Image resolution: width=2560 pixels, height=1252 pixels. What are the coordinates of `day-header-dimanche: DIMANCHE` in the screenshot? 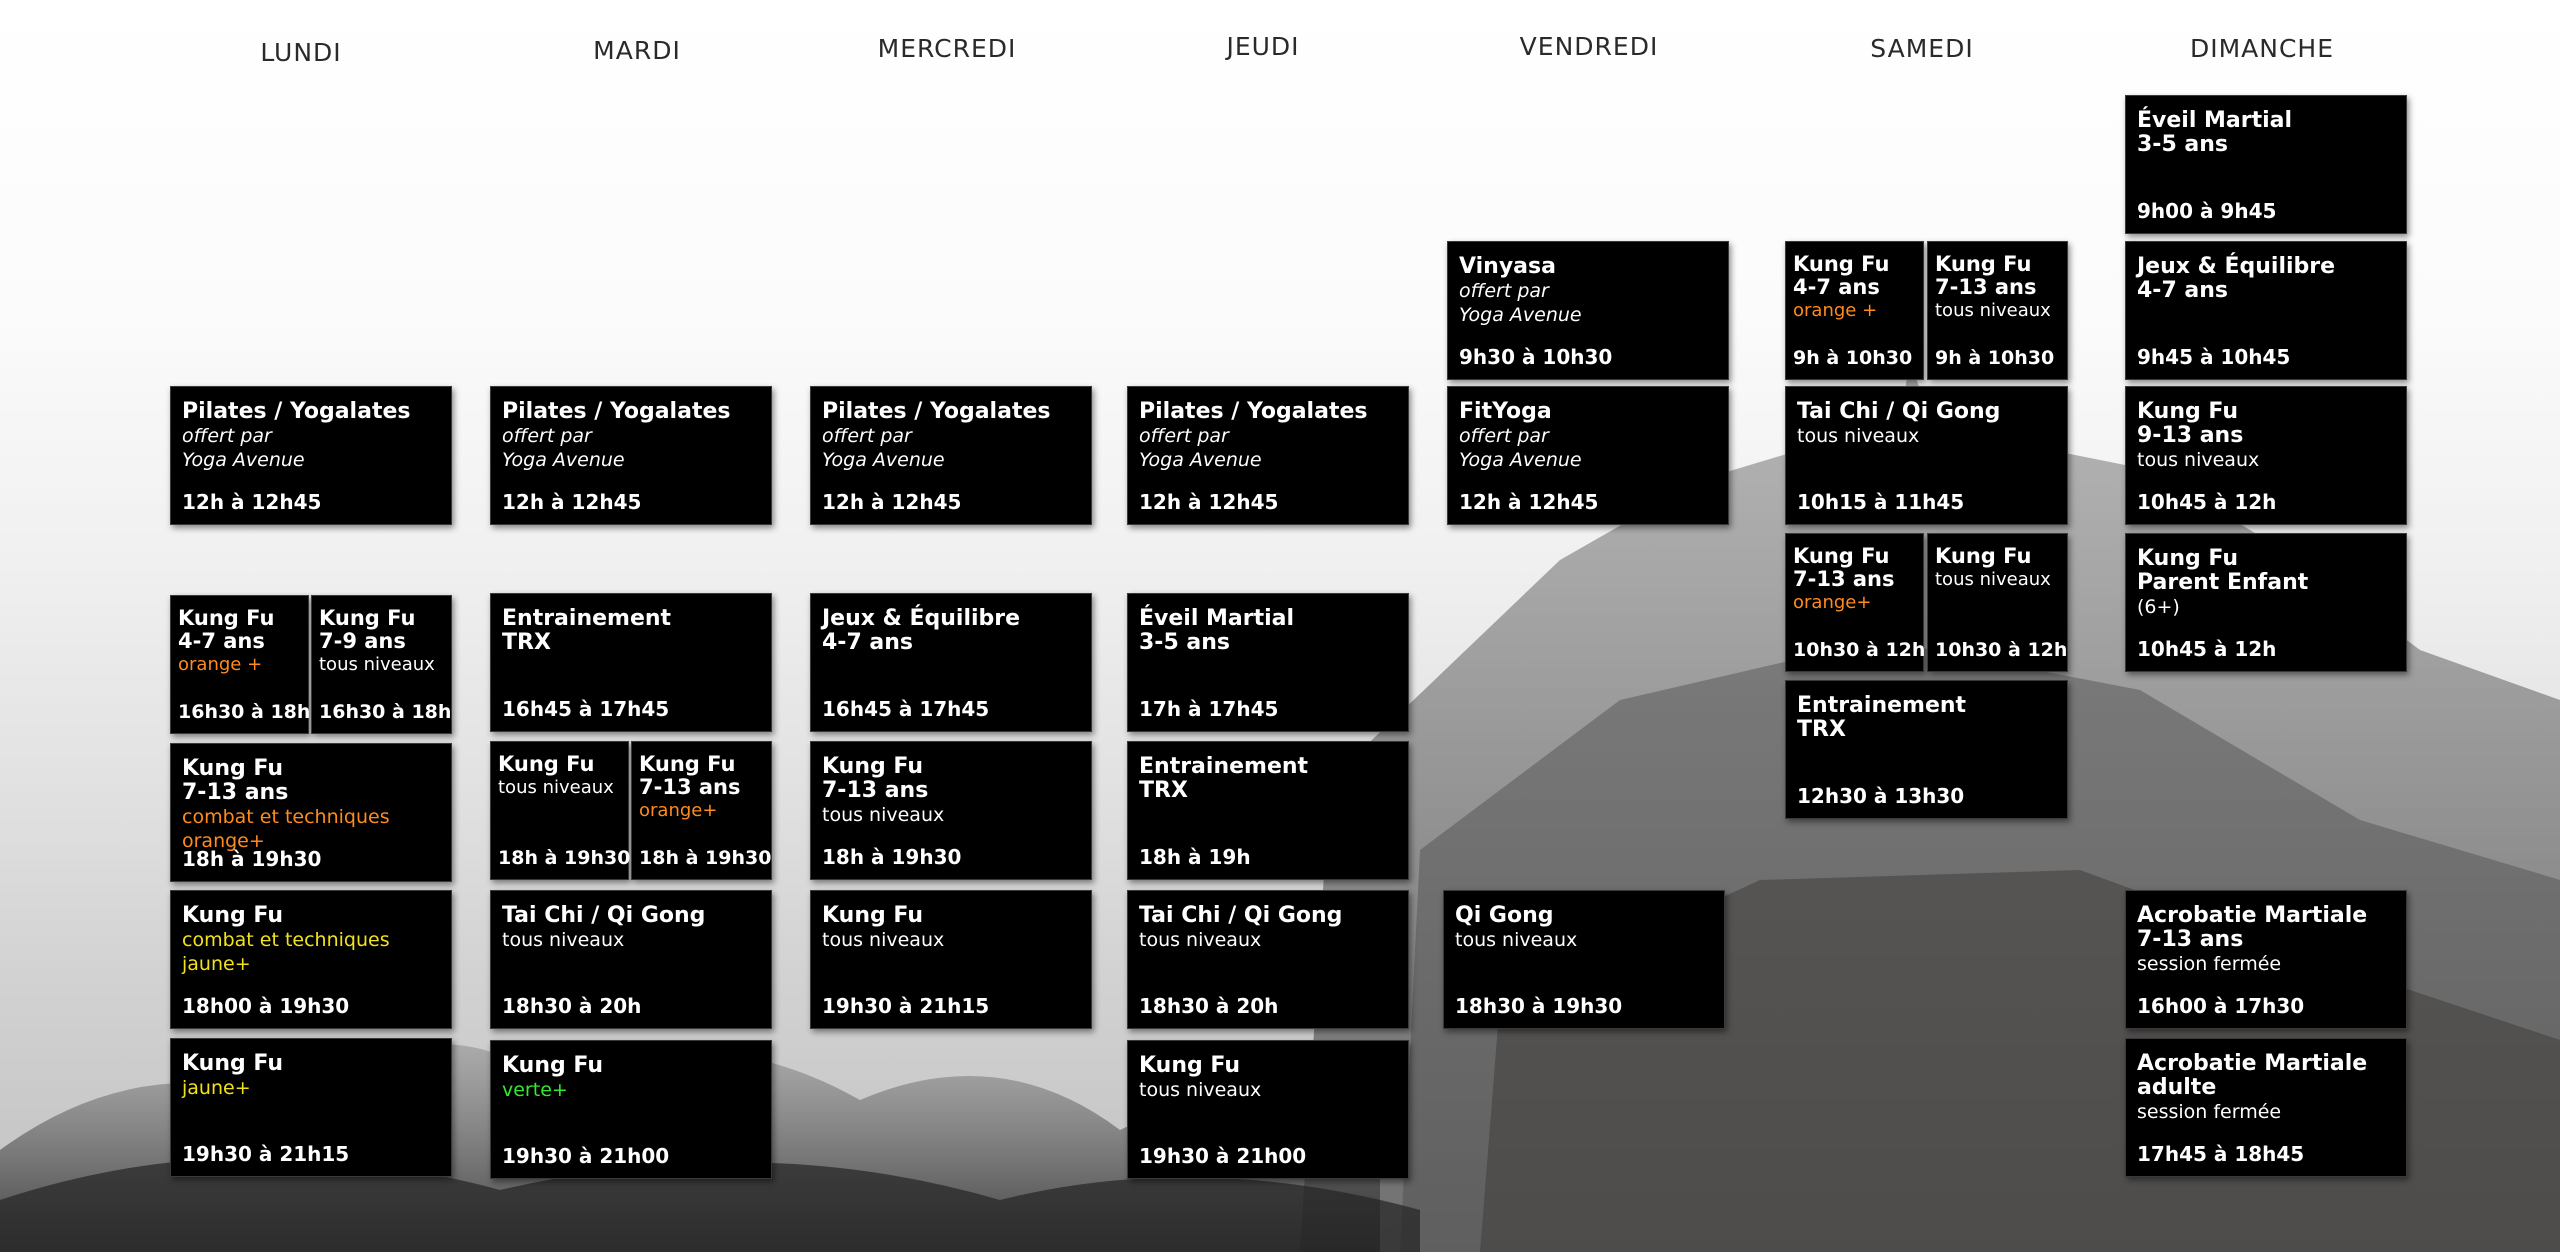 It's located at (2262, 48).